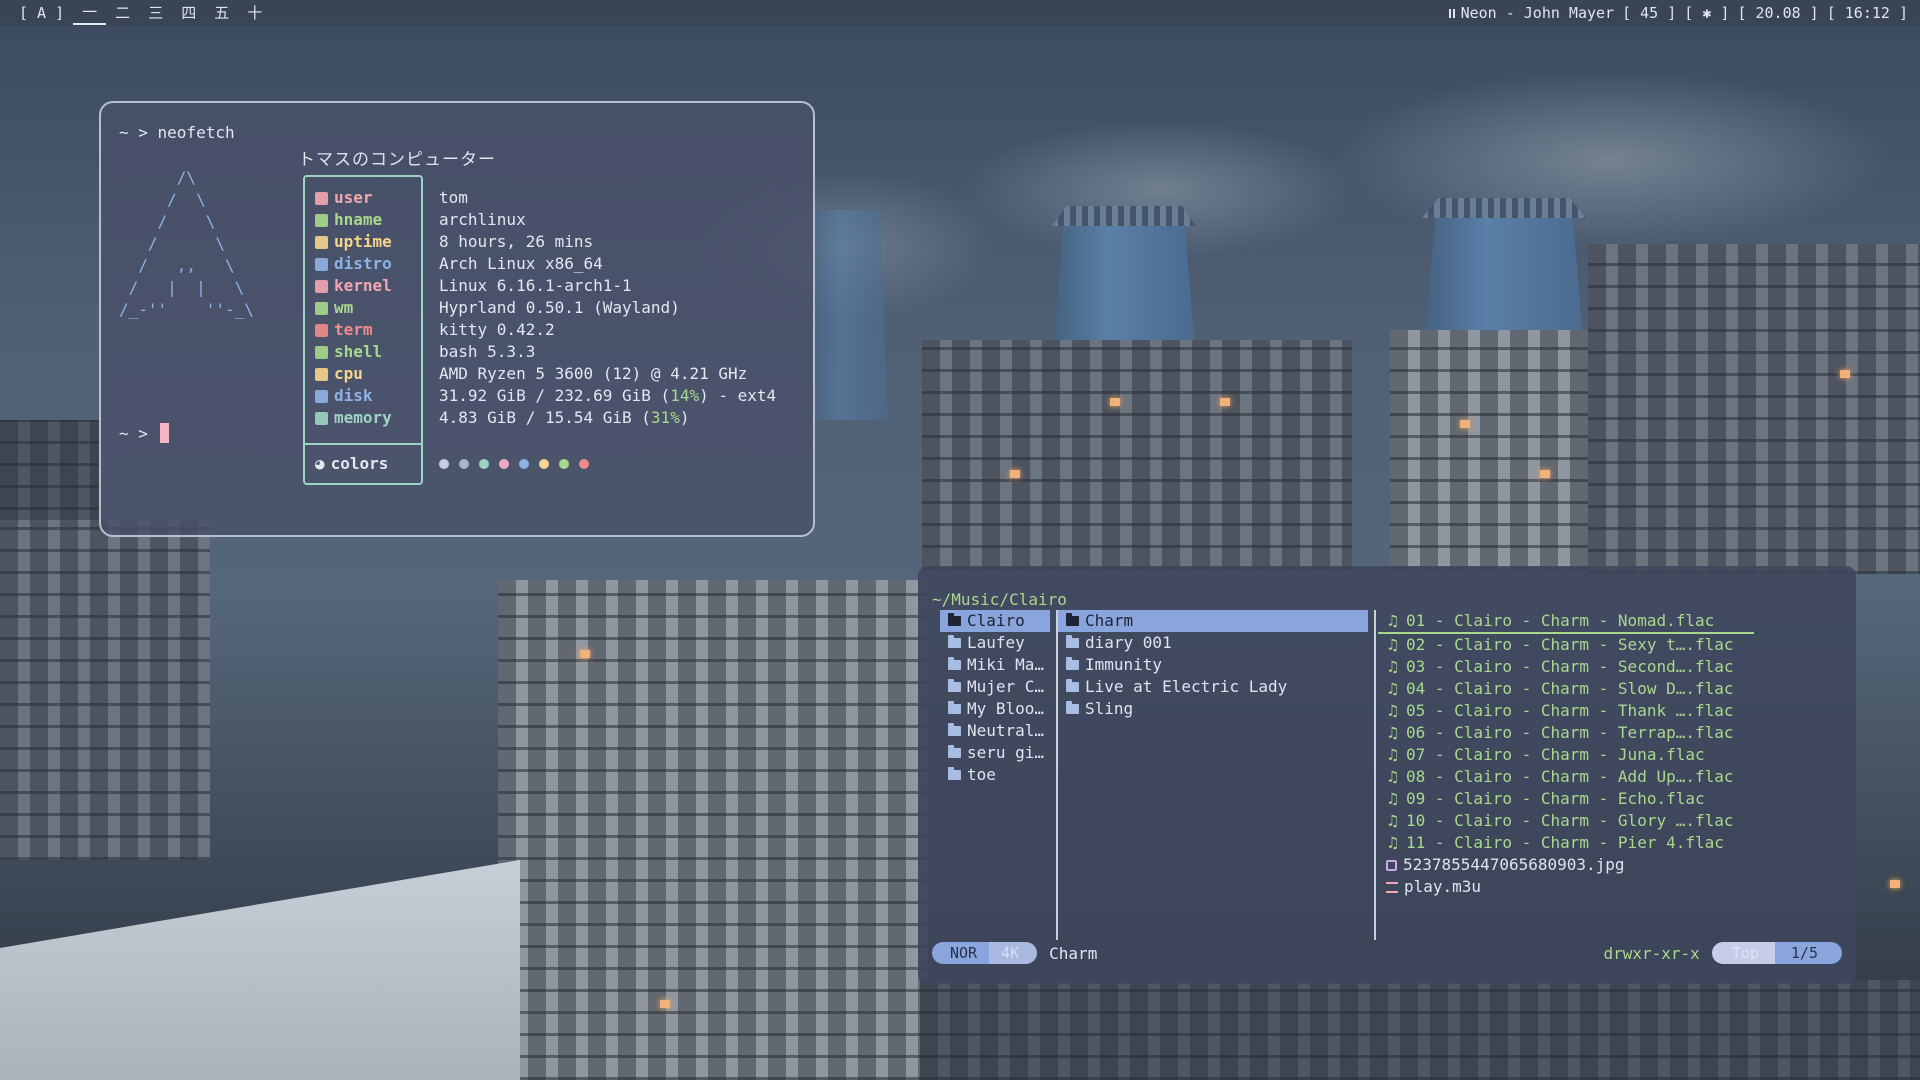 The image size is (1920, 1080). I want to click on selected-name: Charm, so click(1073, 953).